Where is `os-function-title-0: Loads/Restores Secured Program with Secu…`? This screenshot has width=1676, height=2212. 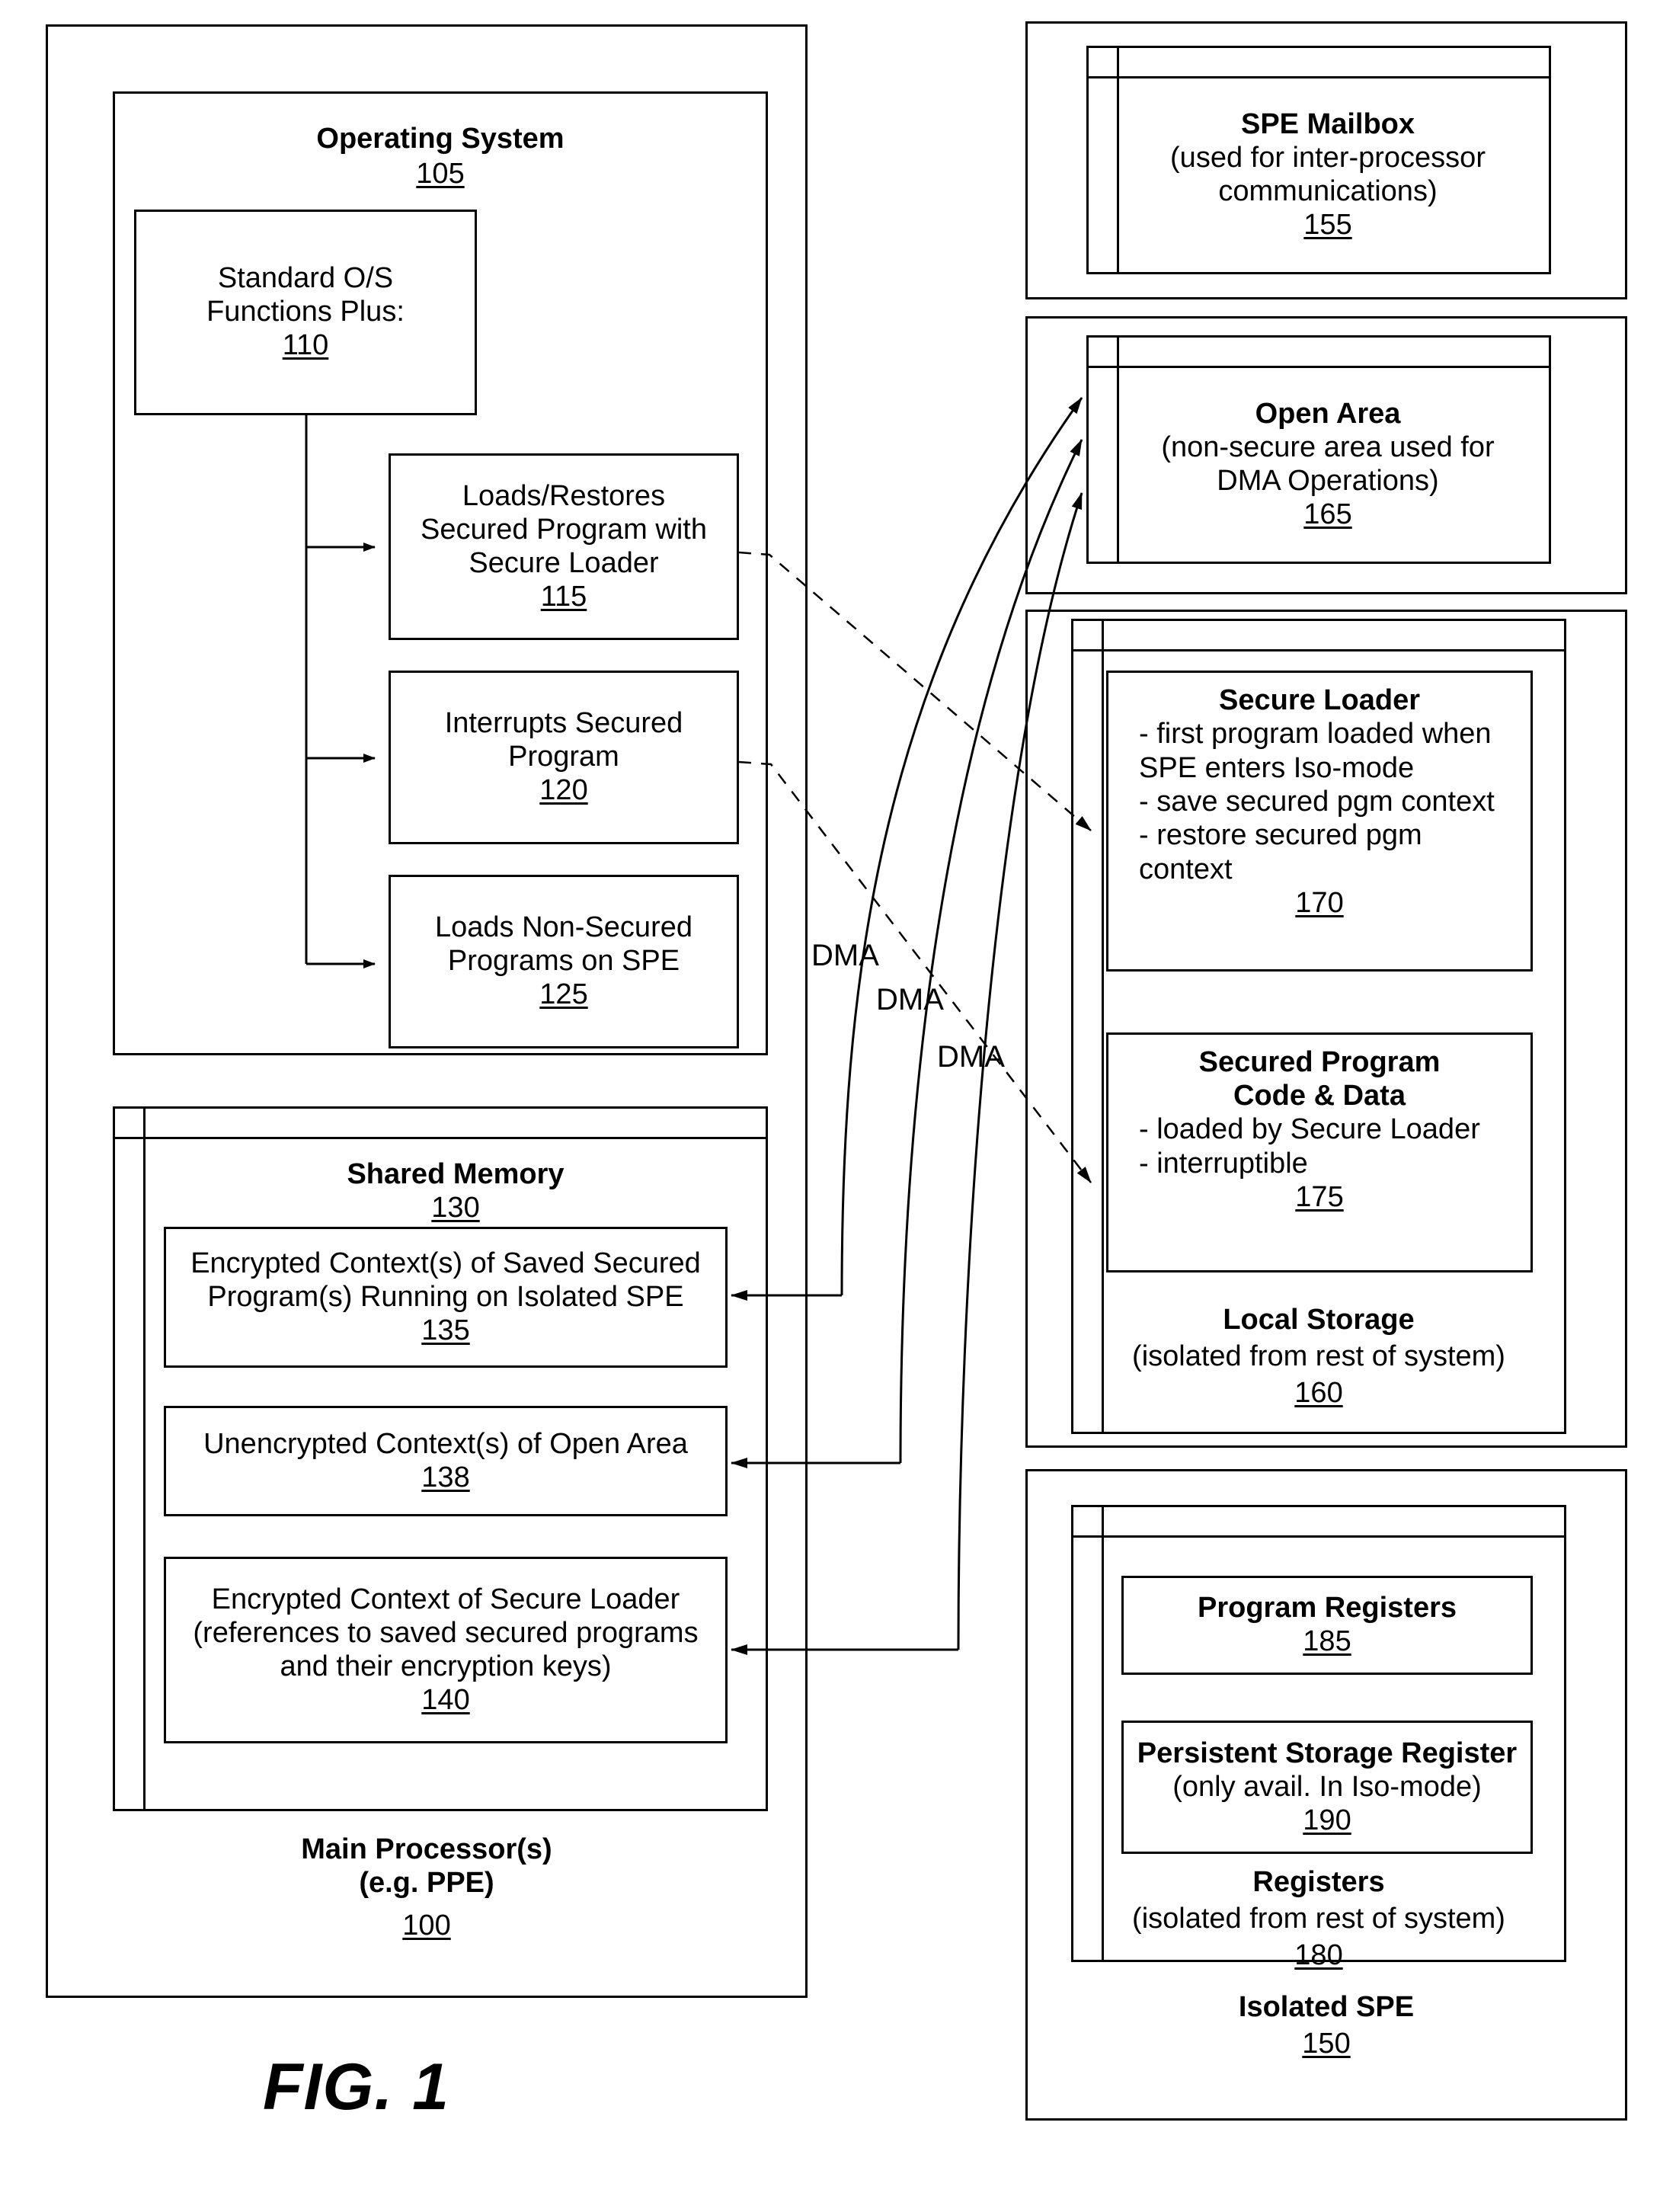
os-function-title-0: Loads/Restores Secured Program with Secu… is located at coordinates (564, 529).